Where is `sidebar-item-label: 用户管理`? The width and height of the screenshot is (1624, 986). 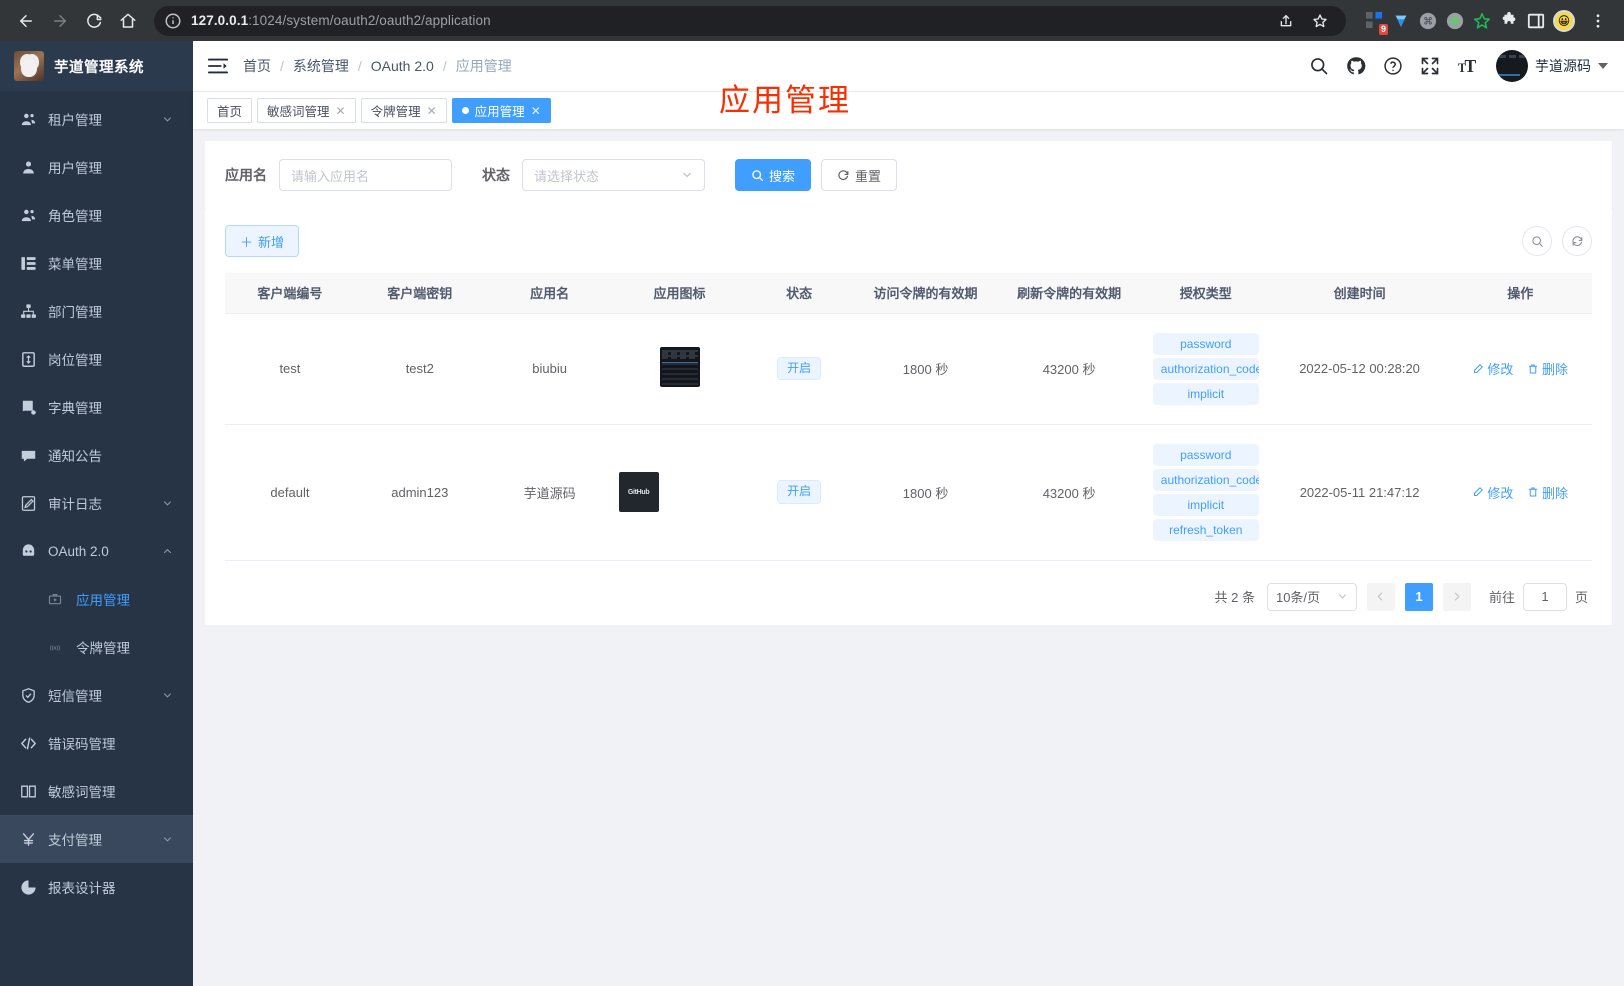
sidebar-item-label: 用户管理 is located at coordinates (75, 168).